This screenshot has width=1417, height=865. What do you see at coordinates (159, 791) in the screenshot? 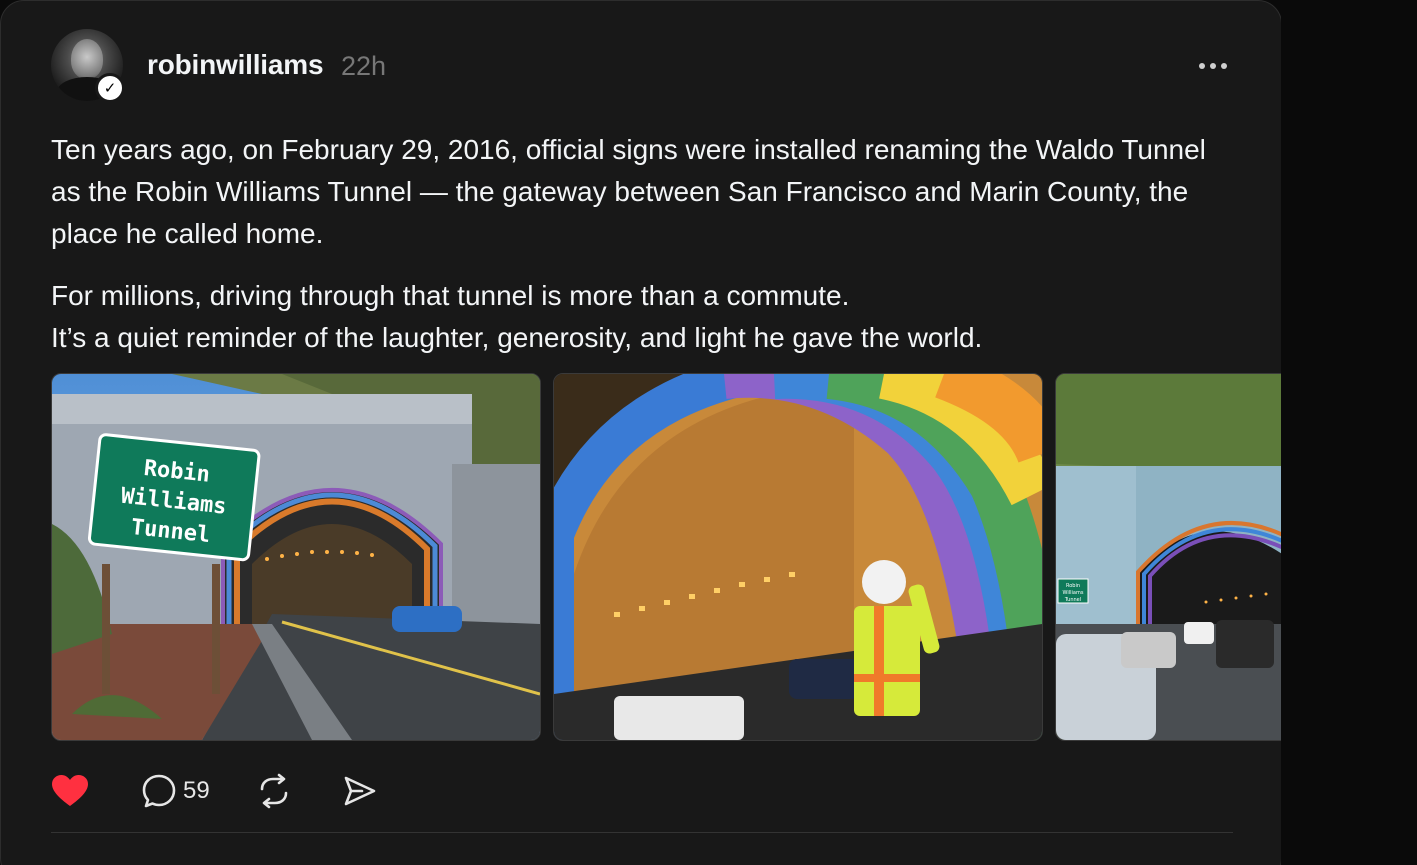
I see `speech-bubble-icon` at bounding box center [159, 791].